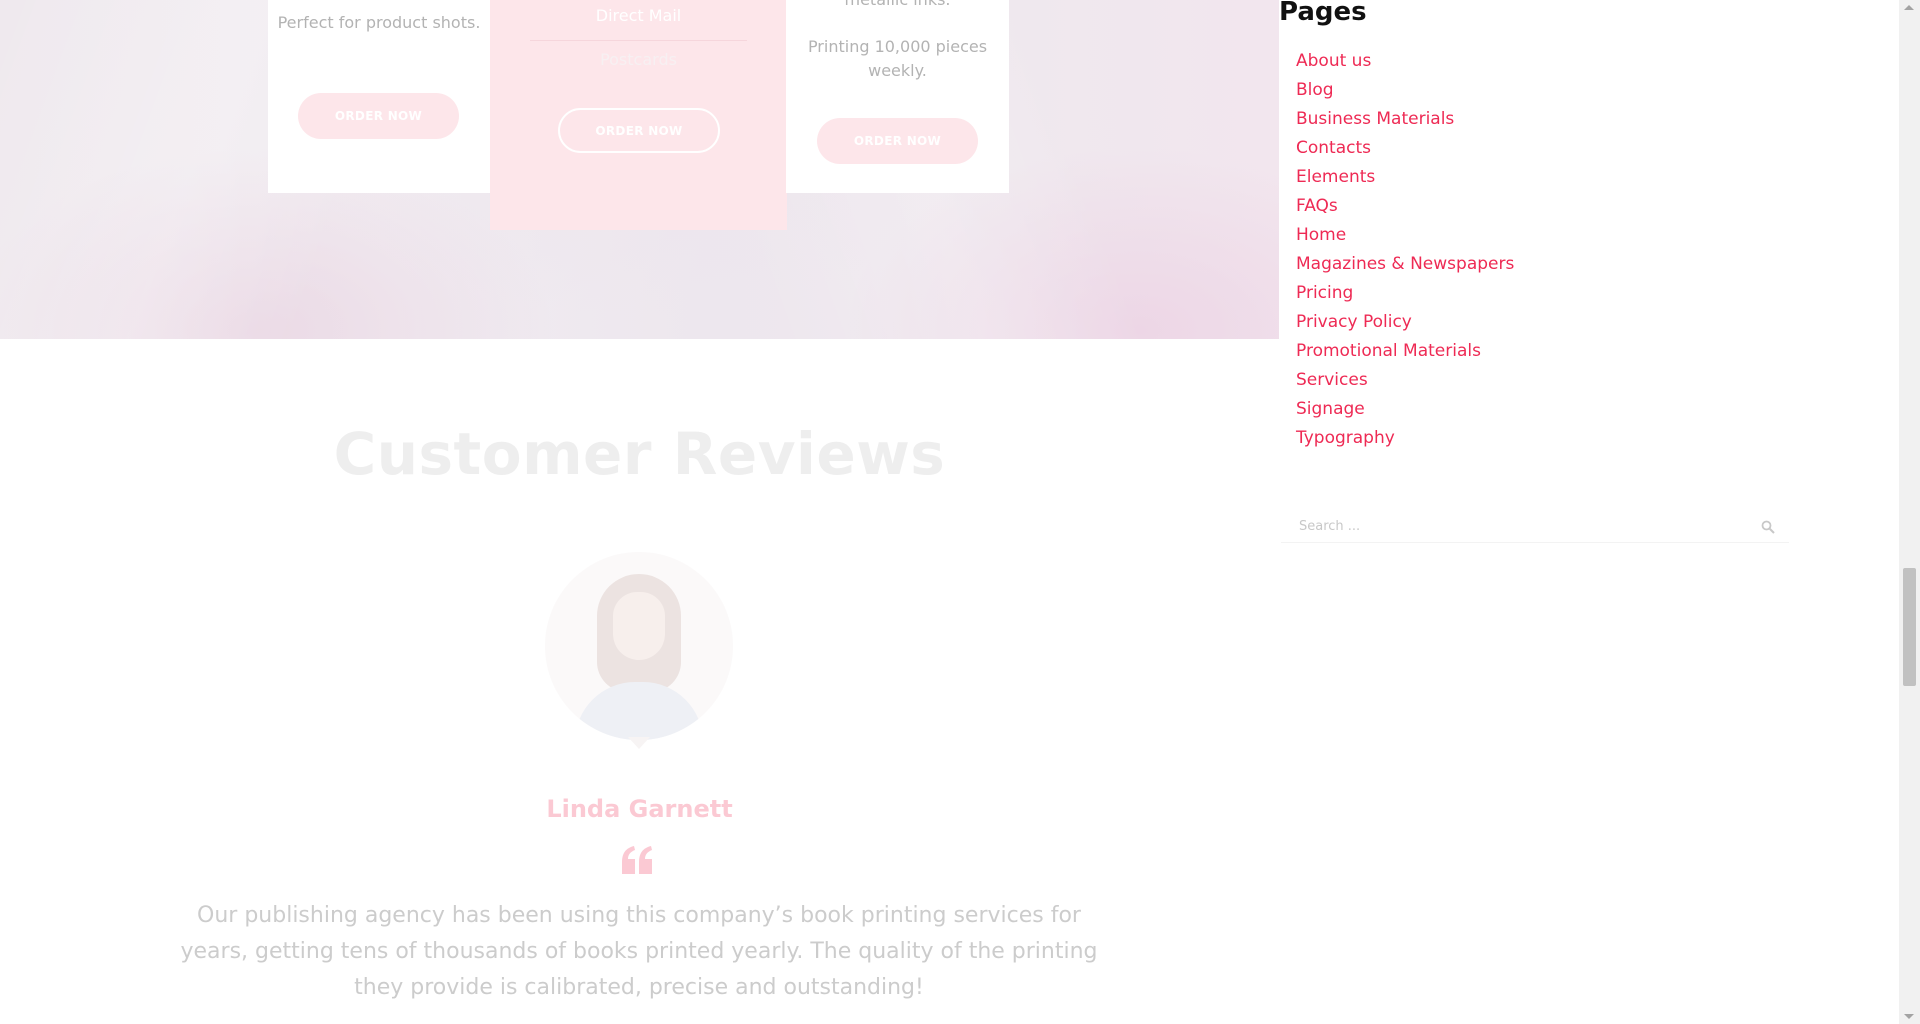 This screenshot has width=1920, height=1024. I want to click on reviewer-name: Linda Garnett, so click(639, 809).